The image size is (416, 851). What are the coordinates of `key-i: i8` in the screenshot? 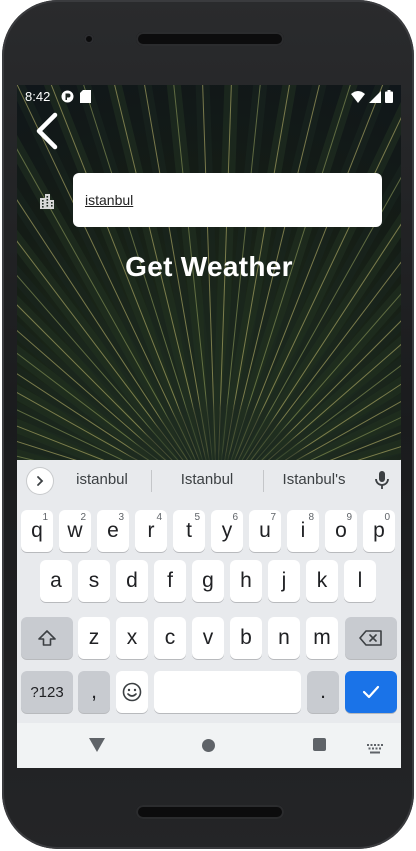 It's located at (303, 531).